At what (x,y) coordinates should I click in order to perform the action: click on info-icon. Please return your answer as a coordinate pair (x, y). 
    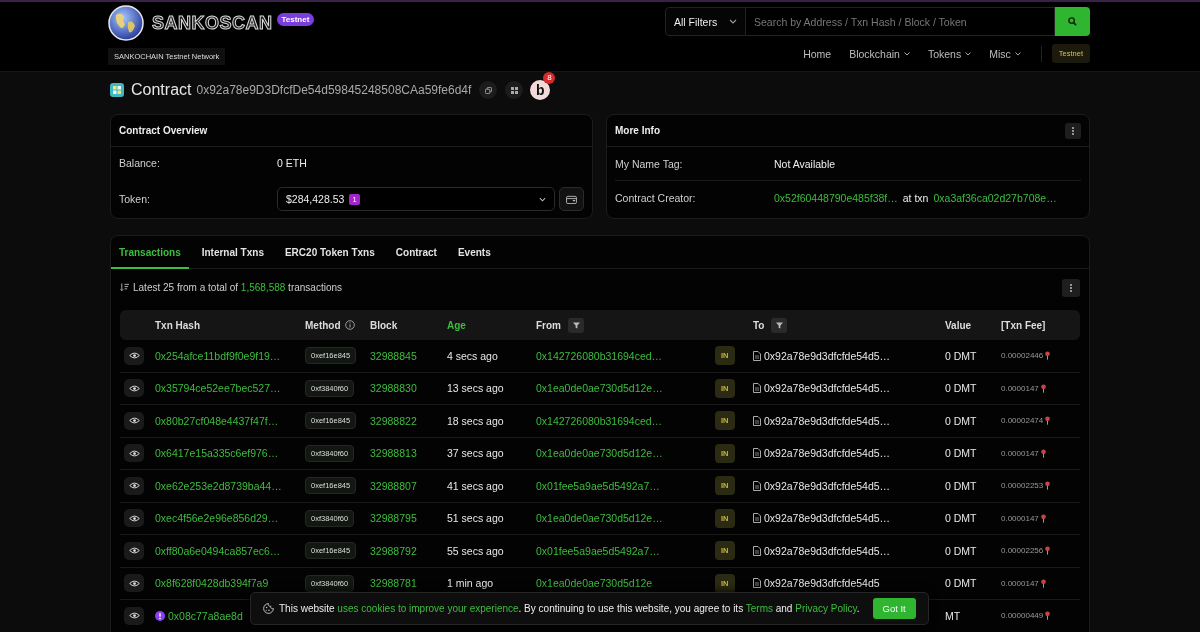
    Looking at the image, I should click on (349, 325).